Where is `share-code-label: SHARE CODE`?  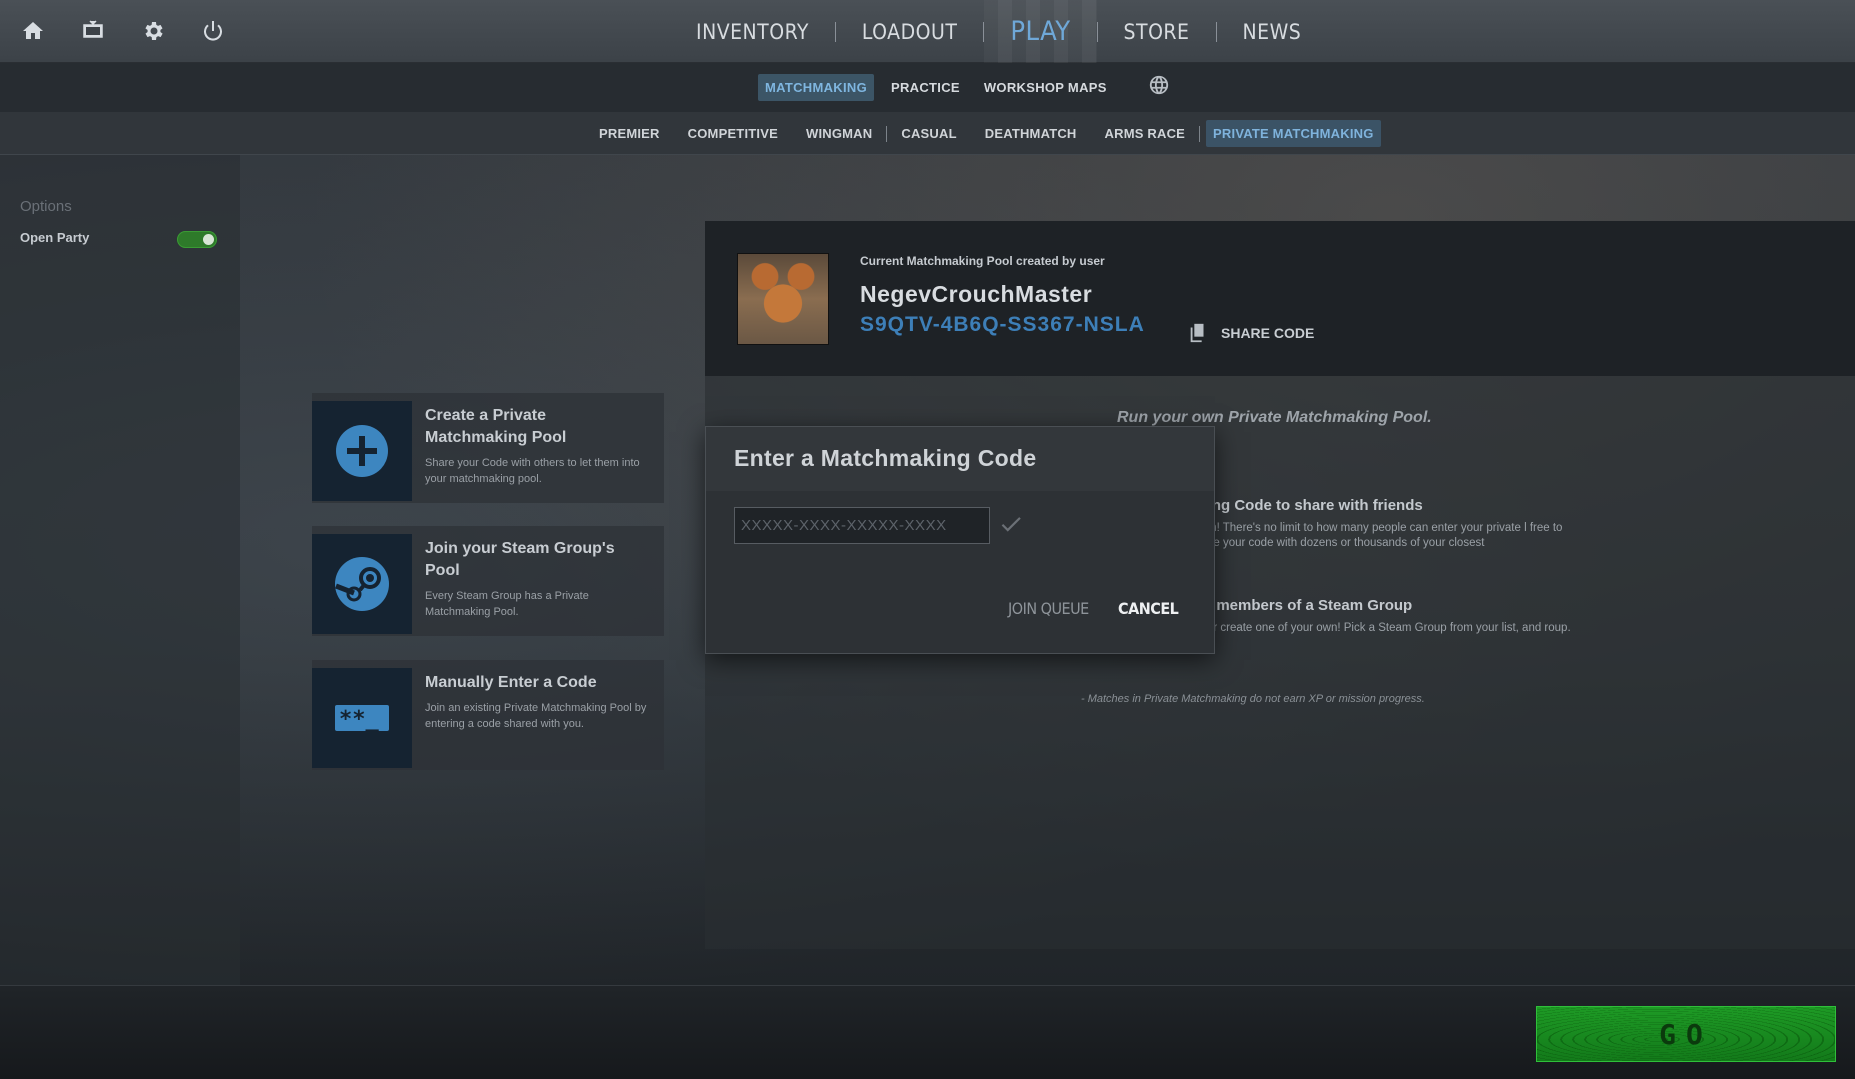
share-code-label: SHARE CODE is located at coordinates (1268, 333).